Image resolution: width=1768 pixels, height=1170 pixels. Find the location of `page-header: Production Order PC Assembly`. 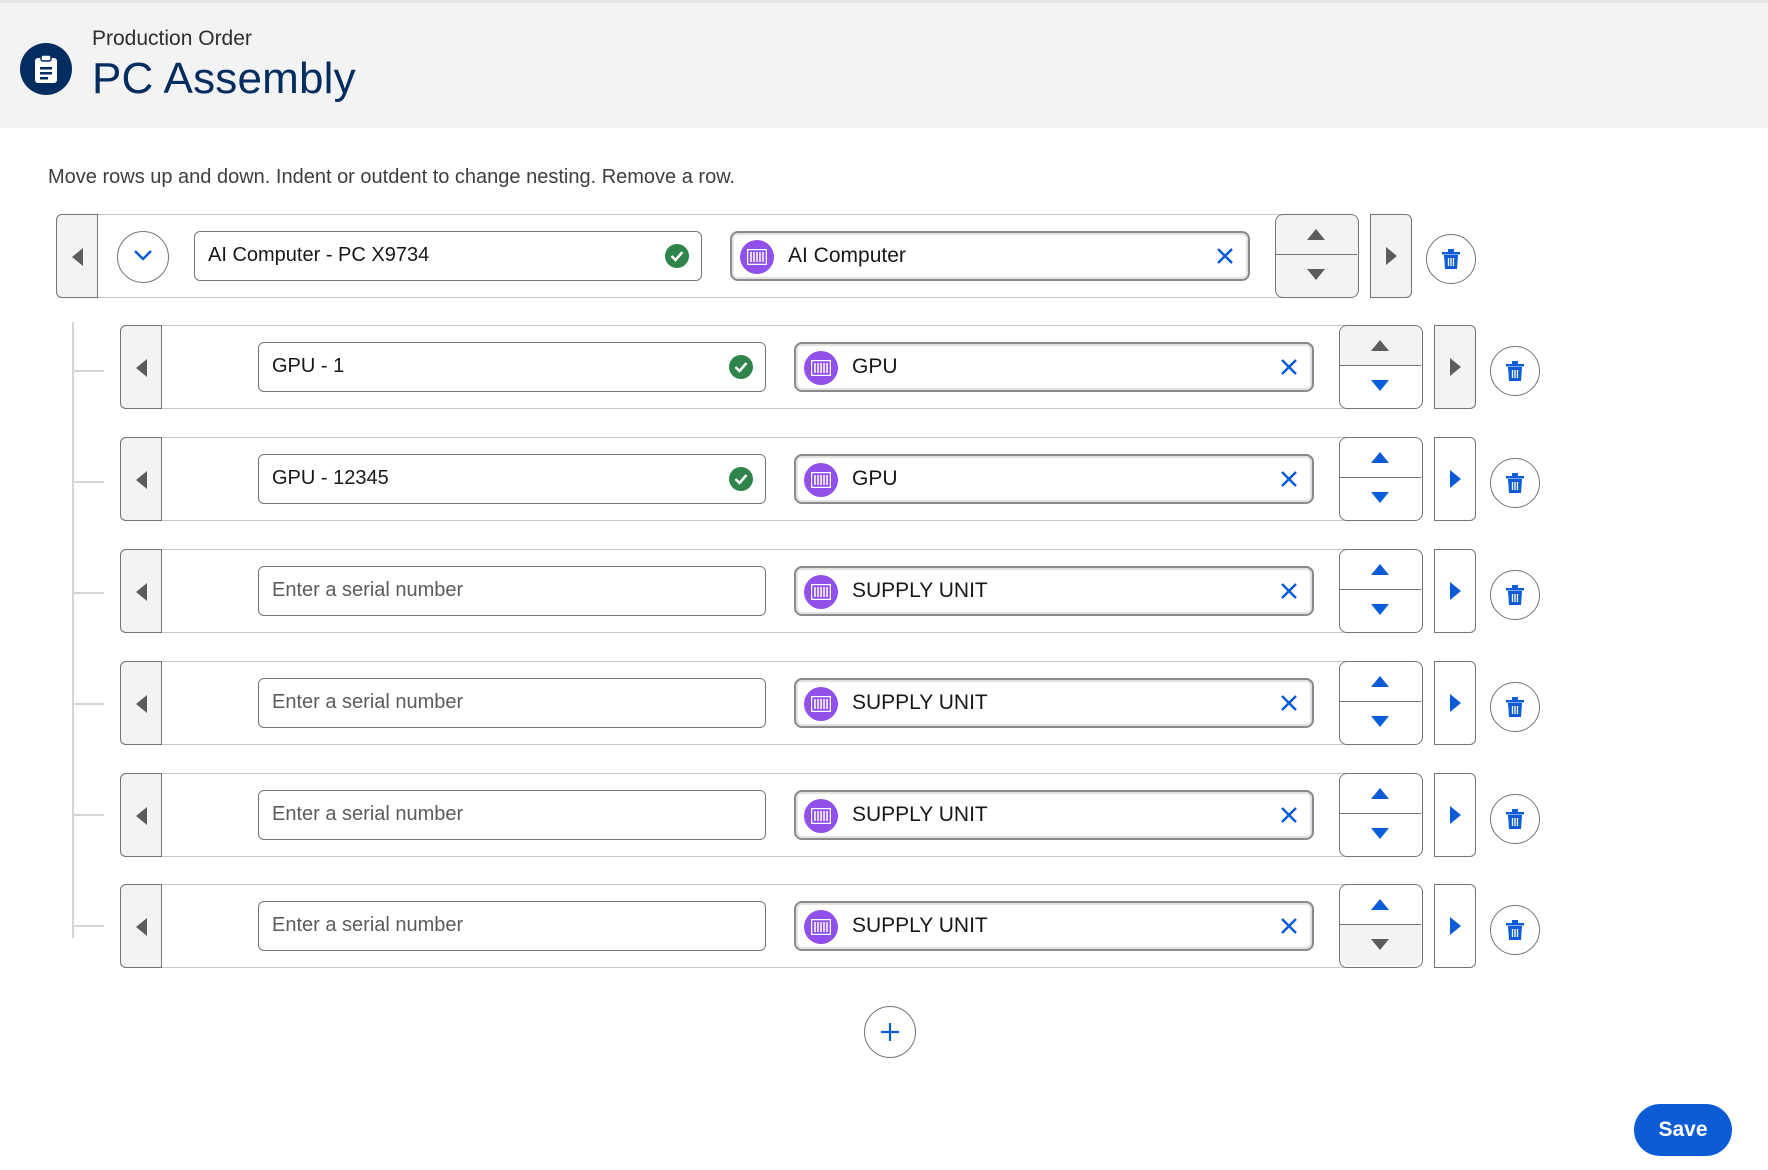

page-header: Production Order PC Assembly is located at coordinates (884, 64).